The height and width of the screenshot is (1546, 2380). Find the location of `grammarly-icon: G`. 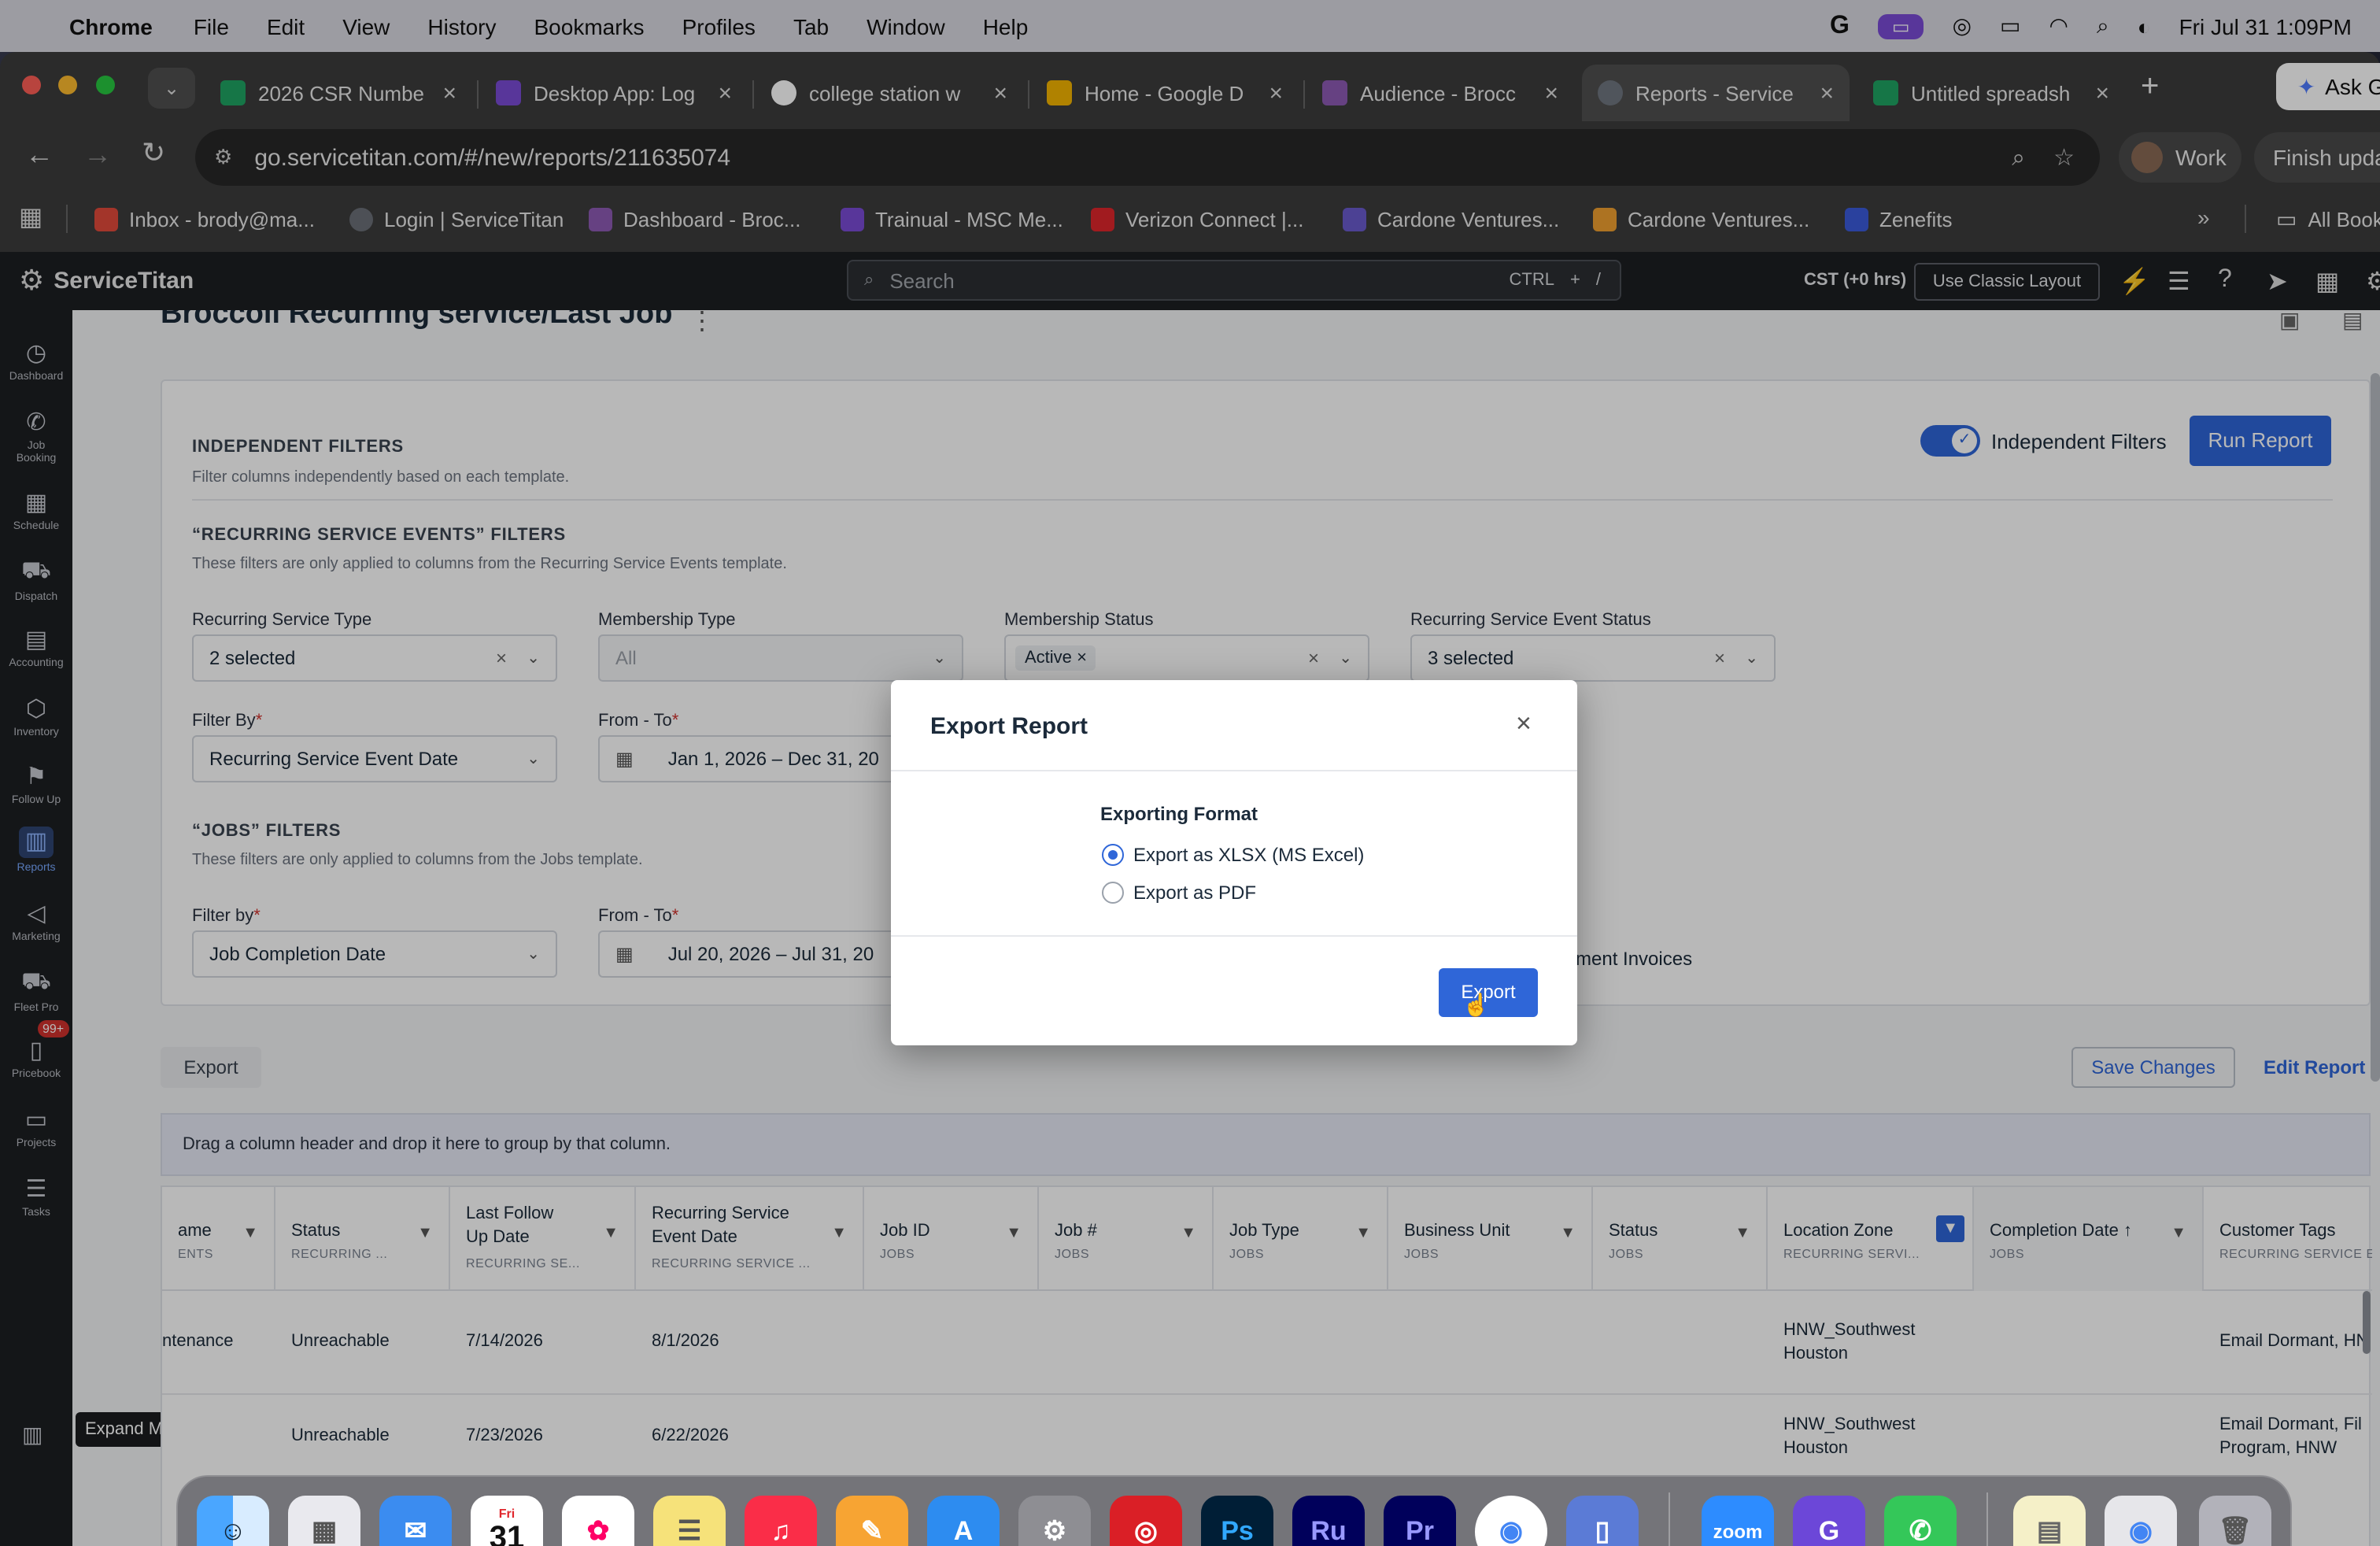

grammarly-icon: G is located at coordinates (1829, 1521).